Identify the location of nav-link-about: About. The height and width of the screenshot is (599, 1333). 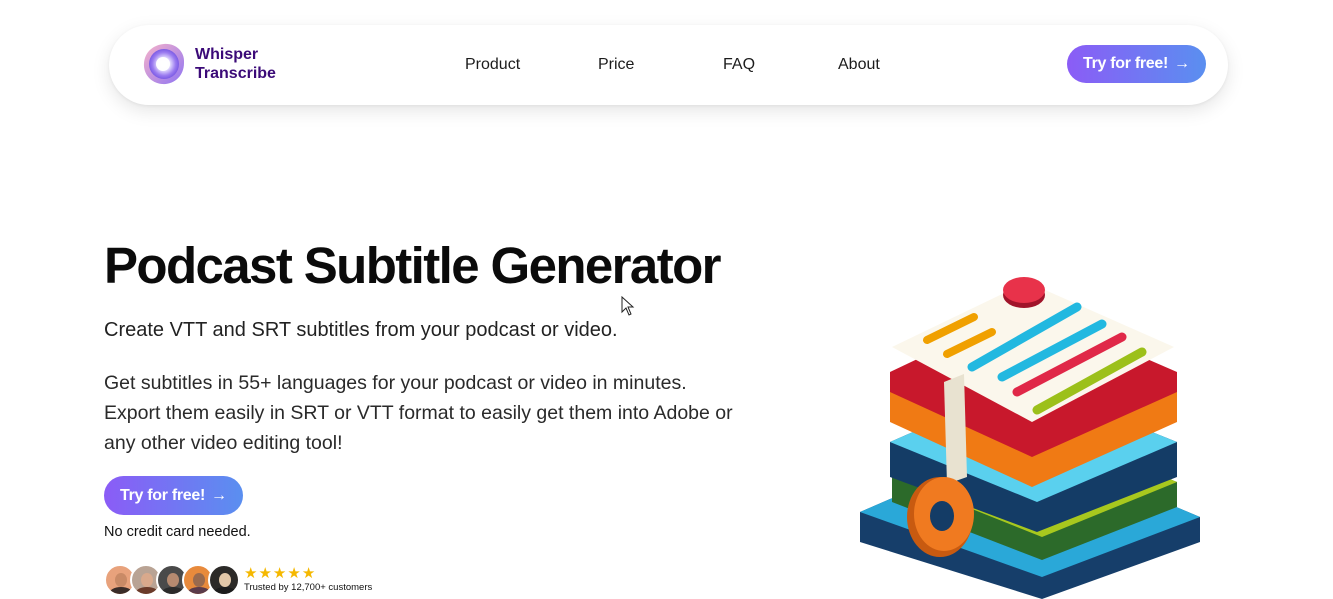
(859, 65).